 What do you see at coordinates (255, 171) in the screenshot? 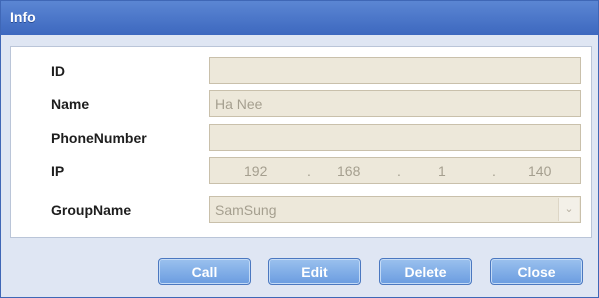
I see `ip-octet-1: 192` at bounding box center [255, 171].